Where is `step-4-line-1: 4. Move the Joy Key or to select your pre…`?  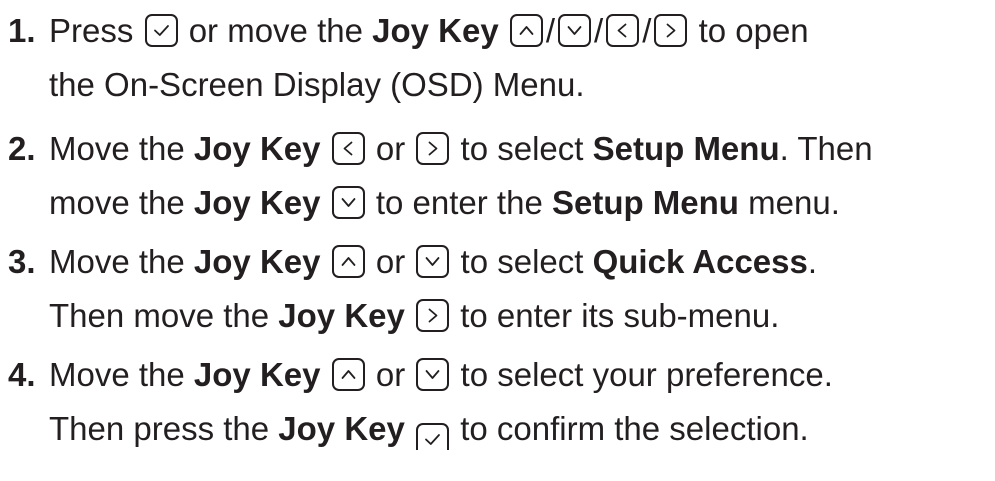
step-4-line-1: 4. Move the Joy Key or to select your pre… is located at coordinates (498, 375).